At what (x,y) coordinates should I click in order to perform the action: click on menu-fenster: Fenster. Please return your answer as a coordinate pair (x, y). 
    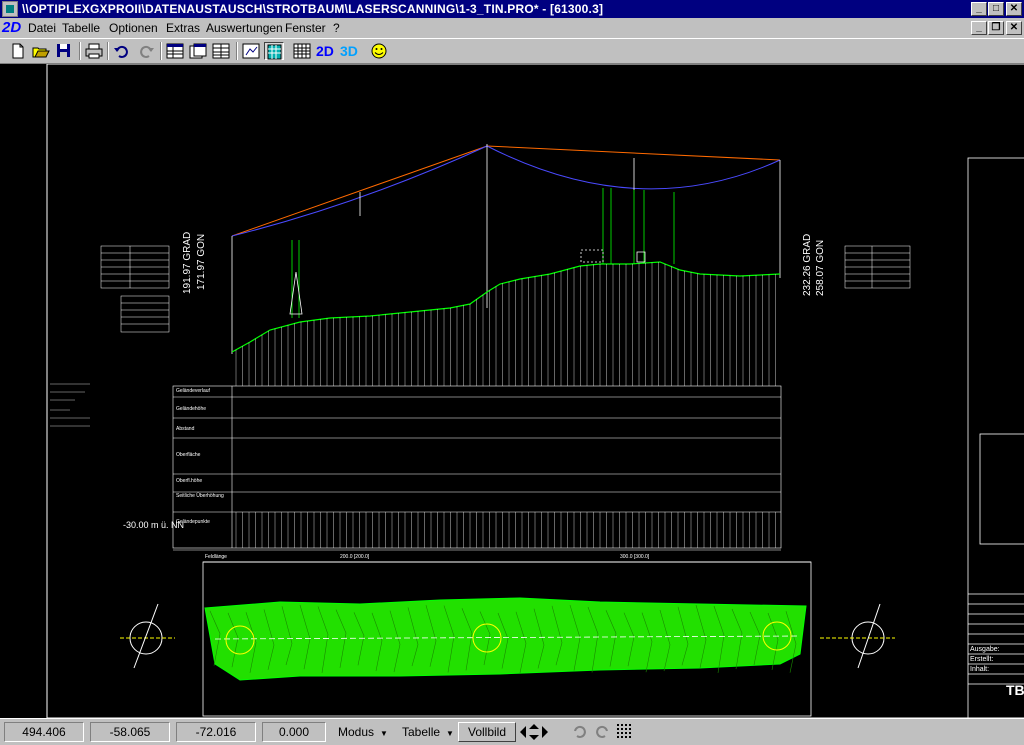
    Looking at the image, I should click on (305, 28).